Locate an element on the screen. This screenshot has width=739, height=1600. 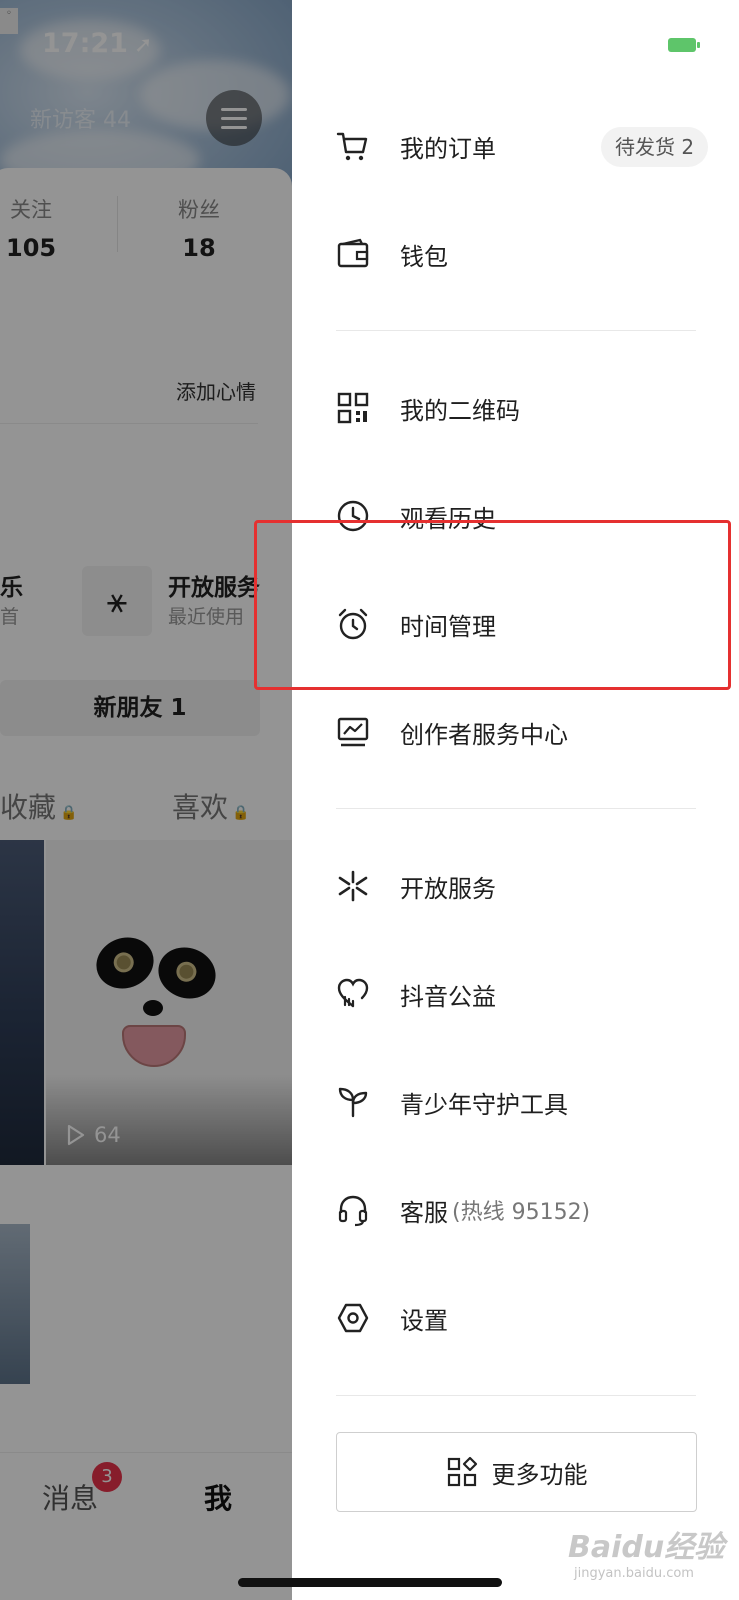
menu-label: 我的订单 is located at coordinates (448, 148).